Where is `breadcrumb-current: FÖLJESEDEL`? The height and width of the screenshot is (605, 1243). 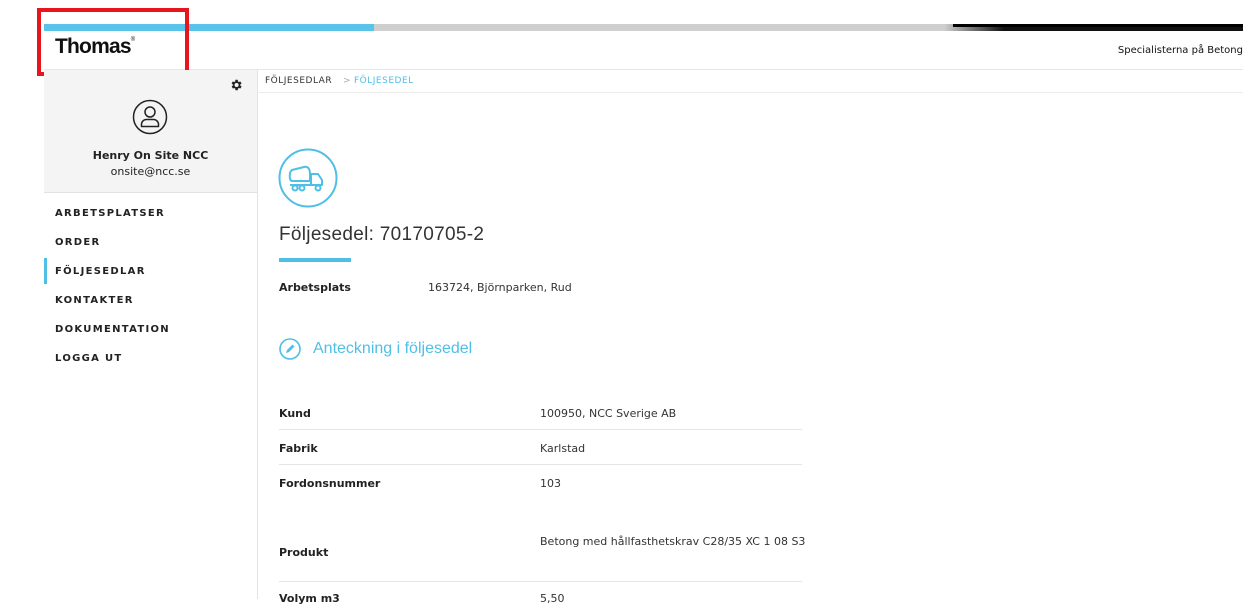
breadcrumb-current: FÖLJESEDEL is located at coordinates (384, 81).